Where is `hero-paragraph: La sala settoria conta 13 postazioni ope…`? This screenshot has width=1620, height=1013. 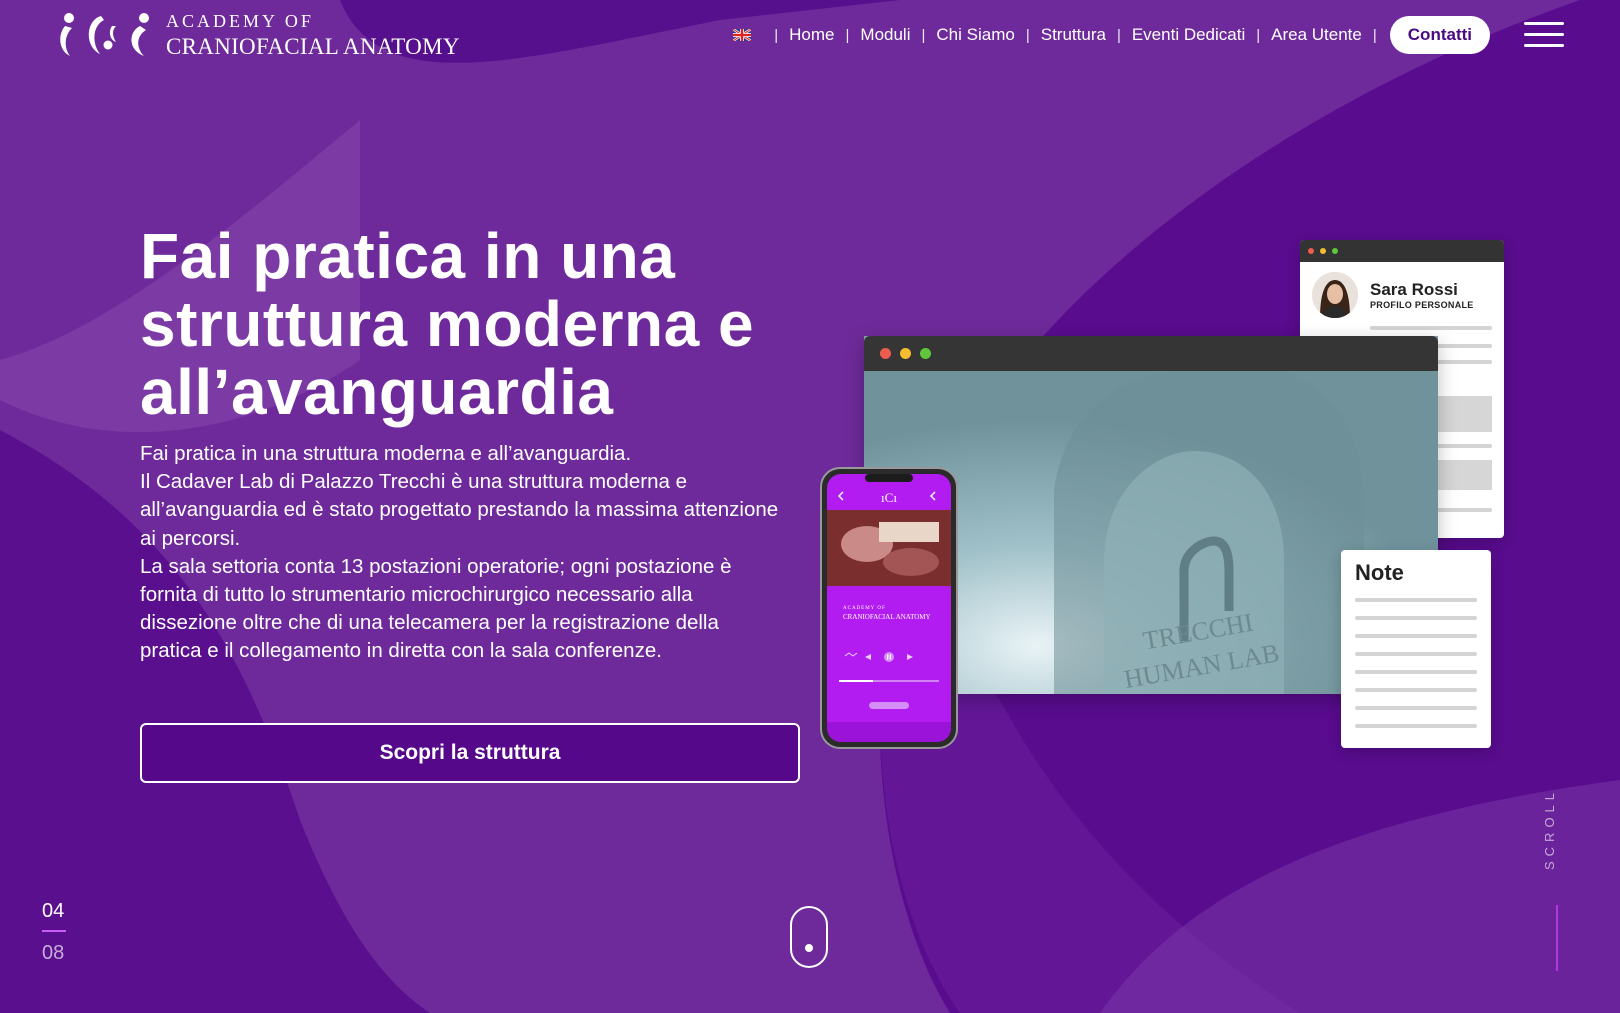
hero-paragraph: La sala settoria conta 13 postazioni ope… is located at coordinates (436, 608).